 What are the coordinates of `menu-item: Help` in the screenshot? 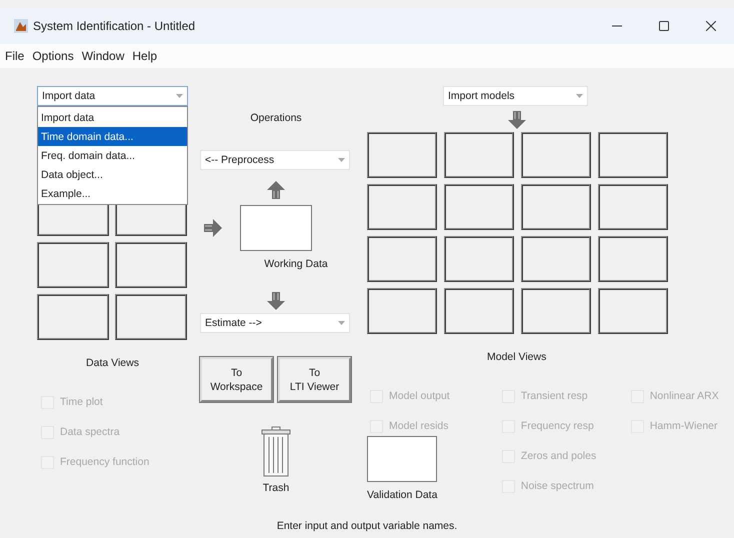 It's located at (144, 56).